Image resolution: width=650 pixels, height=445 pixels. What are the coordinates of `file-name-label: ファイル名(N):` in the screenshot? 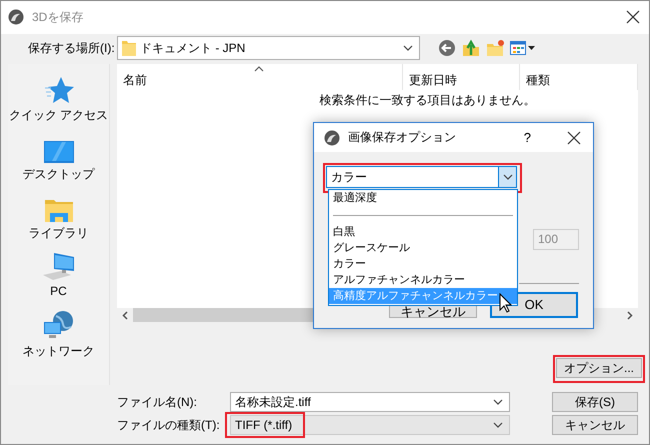 It's located at (157, 402).